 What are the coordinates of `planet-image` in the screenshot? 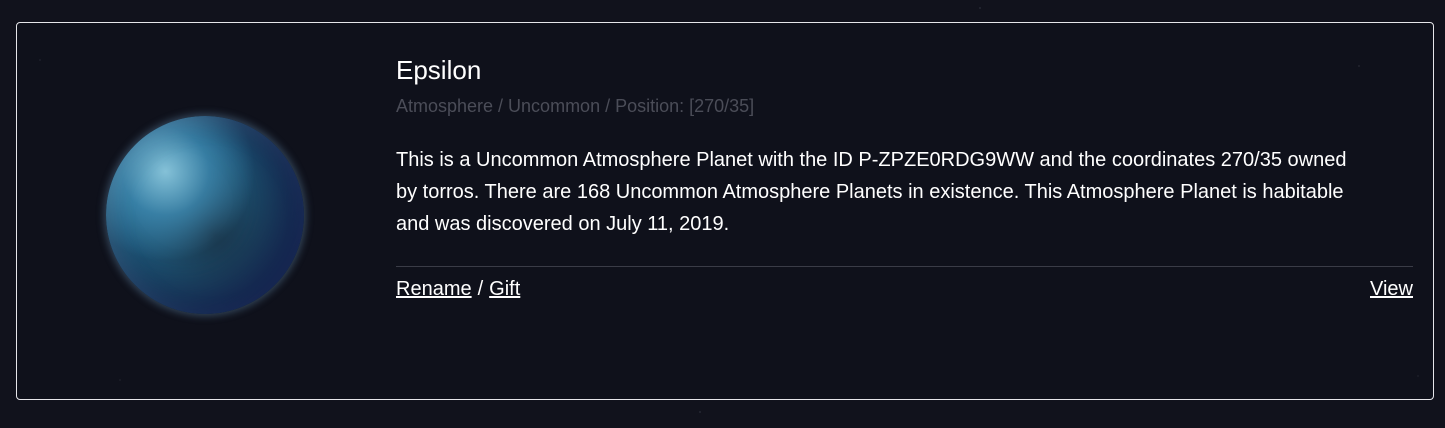 It's located at (205, 215).